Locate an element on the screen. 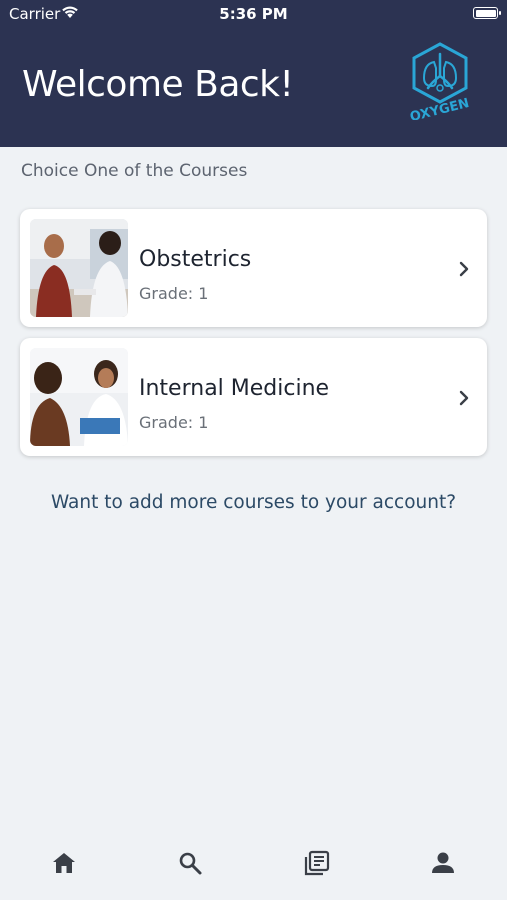  course-card-internal-medicine: Internal Medicine Grade: 1 is located at coordinates (253, 397).